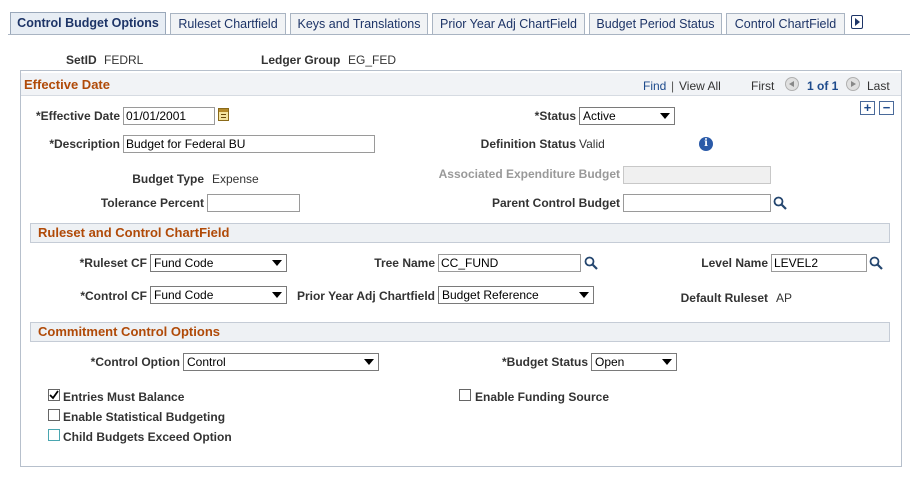  What do you see at coordinates (592, 144) in the screenshot?
I see `definition-status-value: Valid` at bounding box center [592, 144].